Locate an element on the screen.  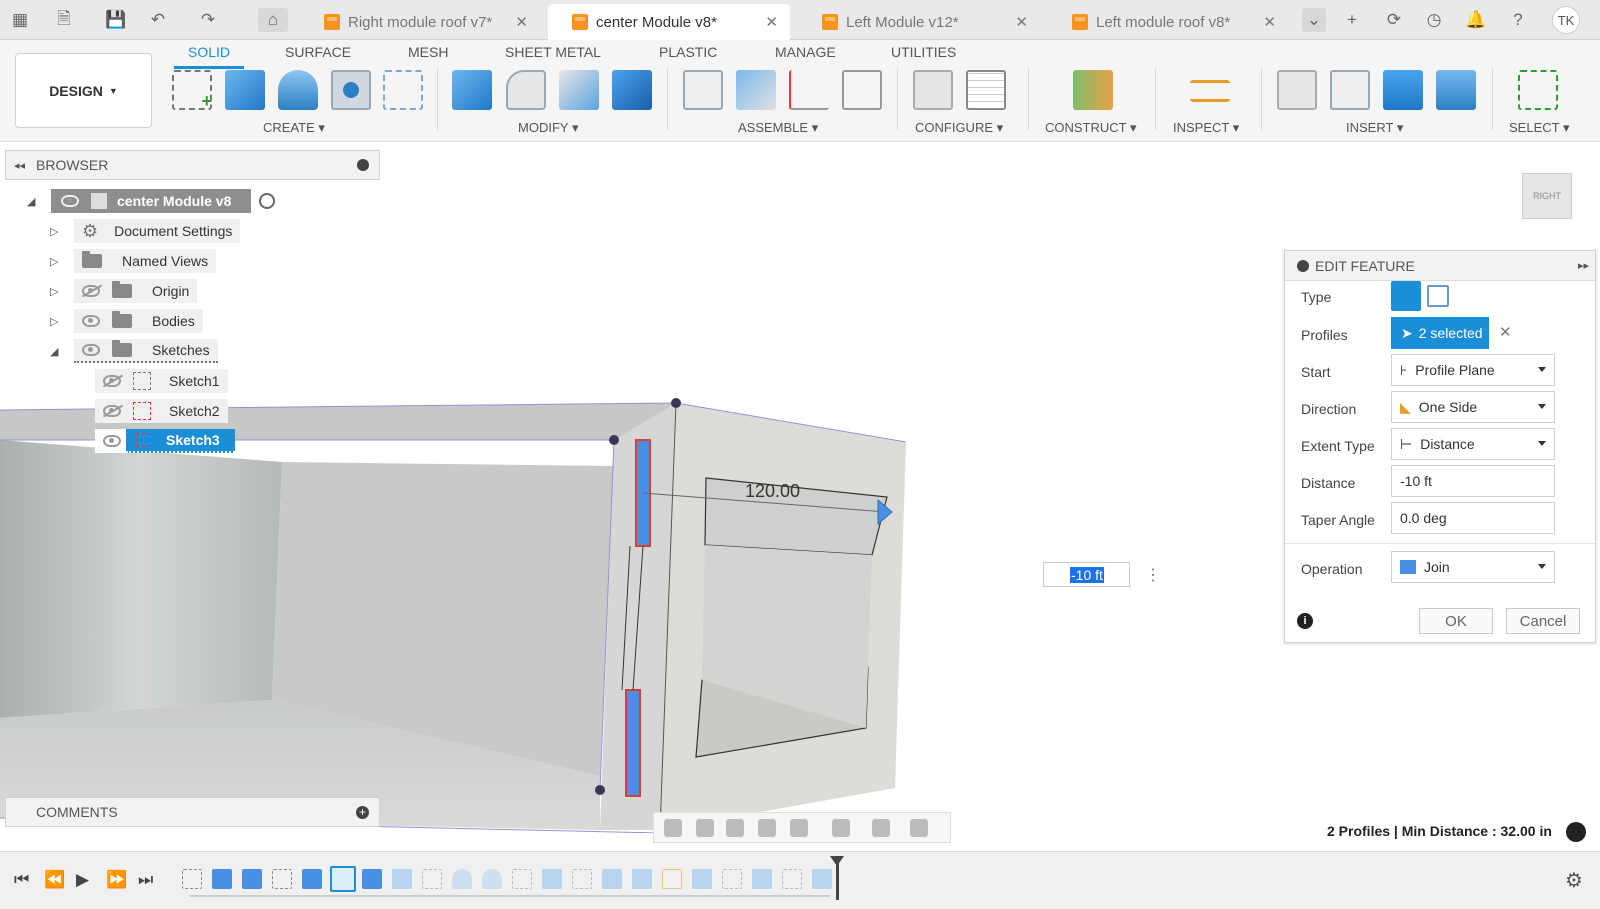
timeline-marker is located at coordinates (837, 880).